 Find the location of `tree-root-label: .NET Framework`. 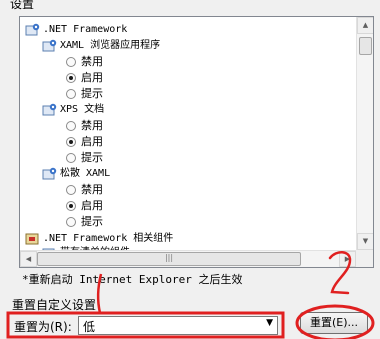

tree-root-label: .NET Framework is located at coordinates (85, 29).